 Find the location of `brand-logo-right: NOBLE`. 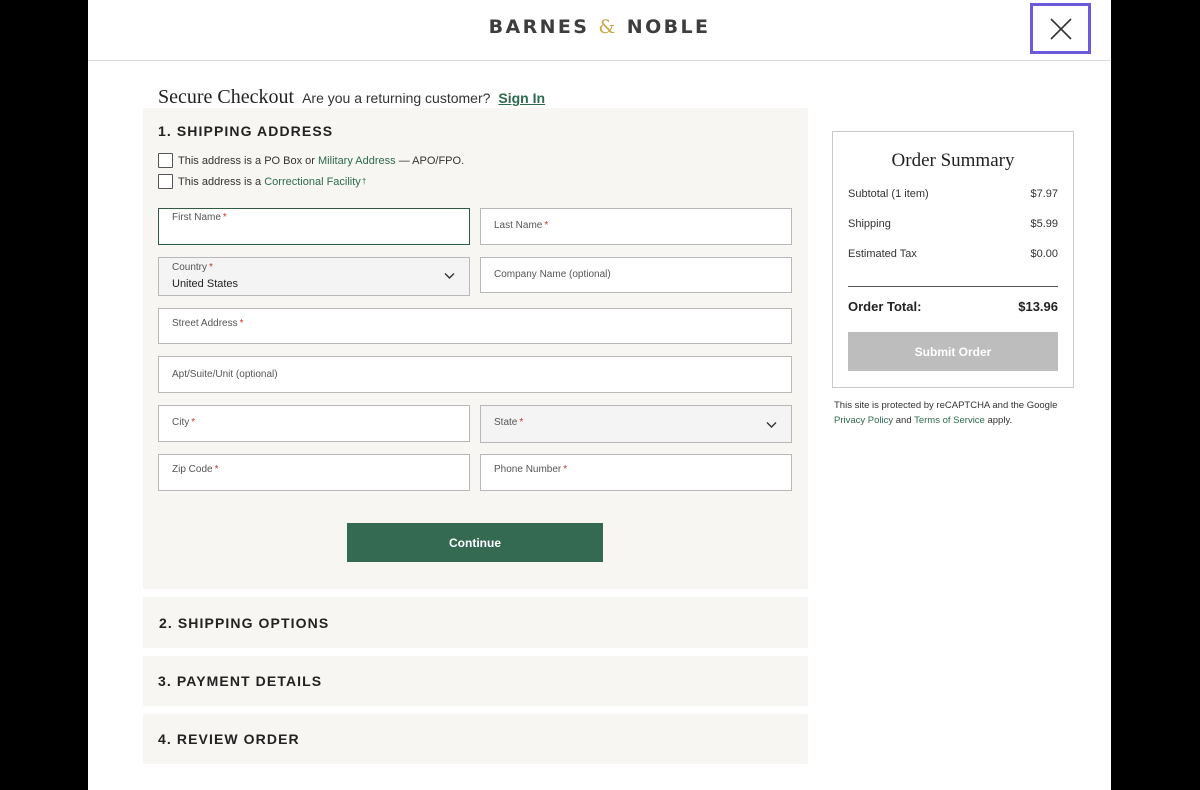

brand-logo-right: NOBLE is located at coordinates (668, 27).